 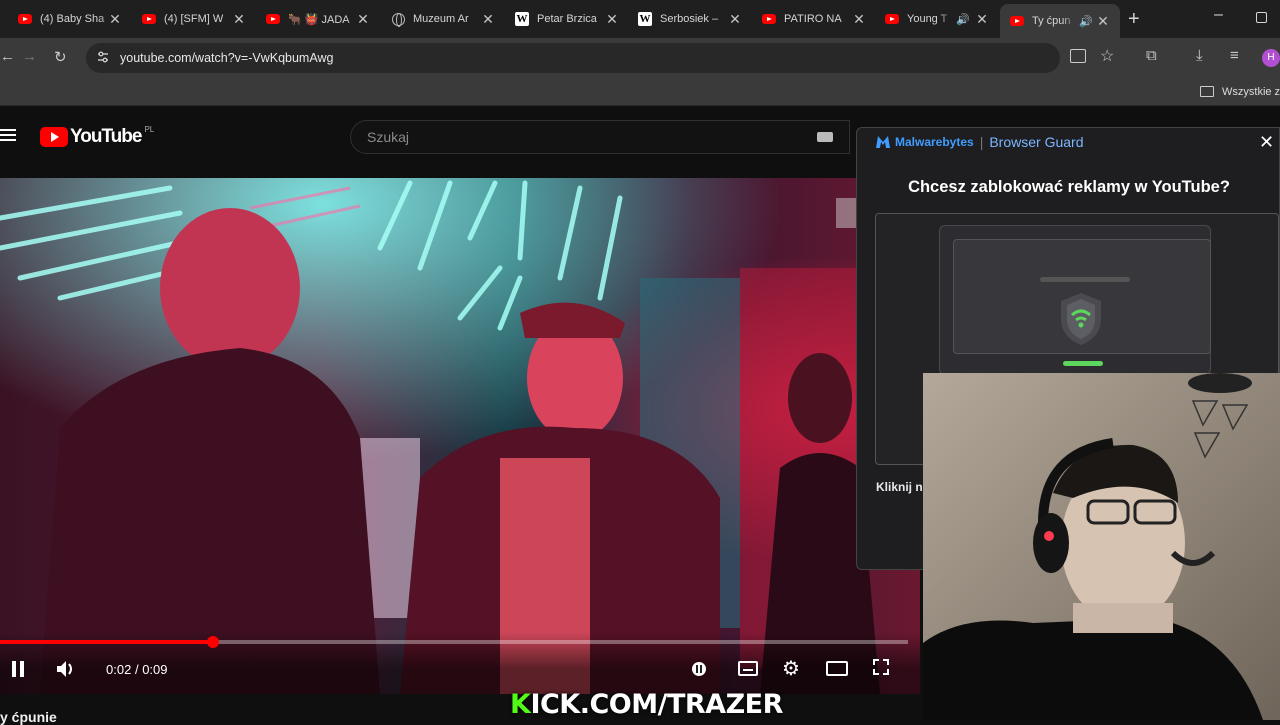 I want to click on region-code: PL, so click(x=149, y=129).